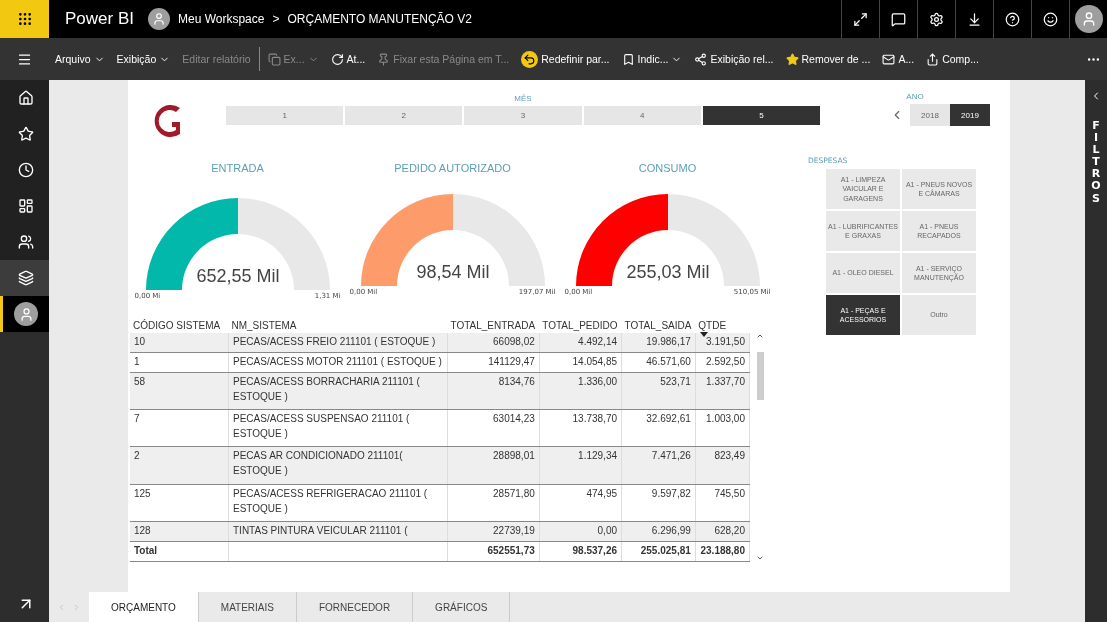 Image resolution: width=1107 pixels, height=622 pixels. I want to click on month-option: 5, so click(761, 115).